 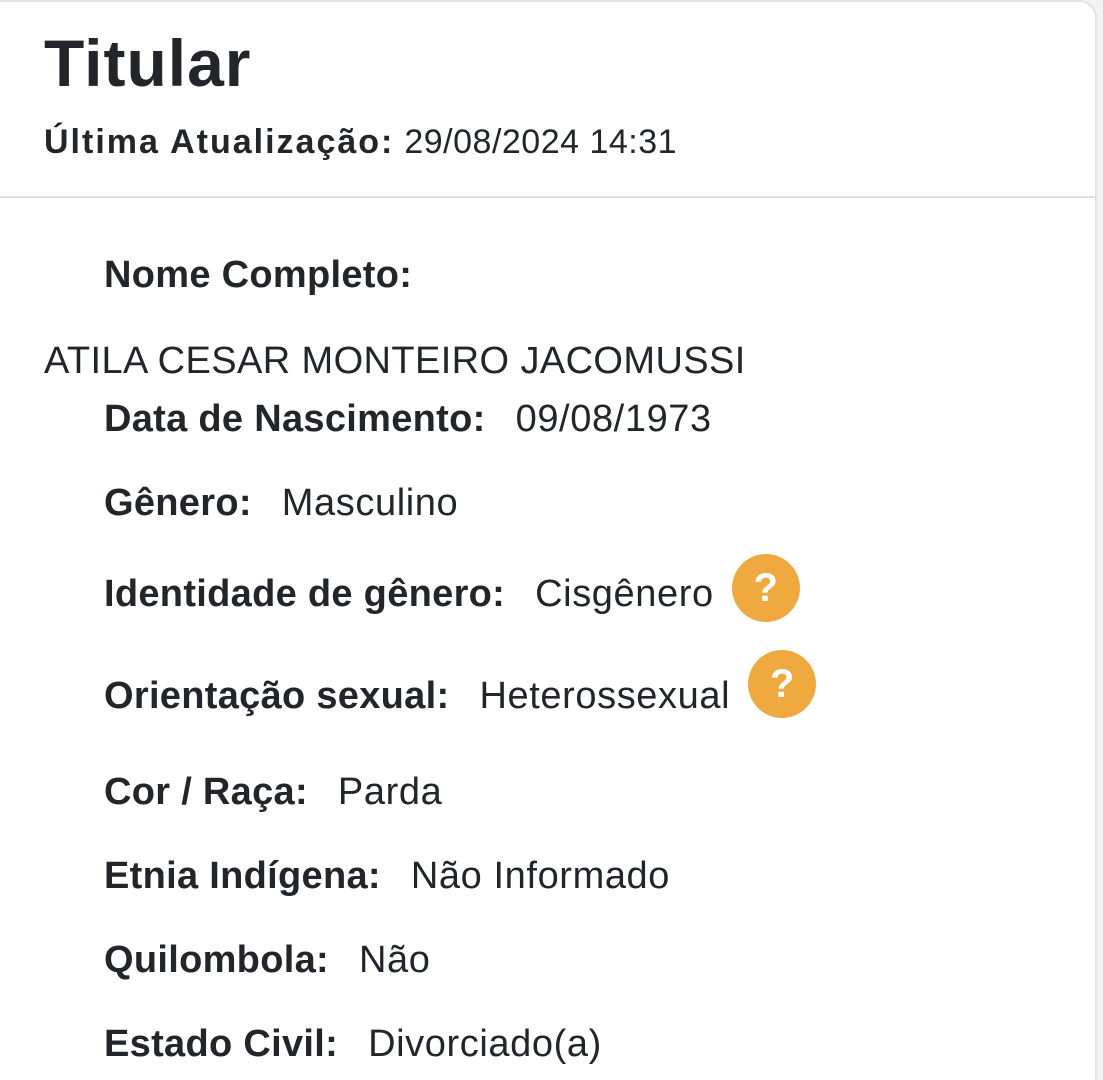 I want to click on estado-civil-value: Divorciado(a), so click(x=485, y=1044).